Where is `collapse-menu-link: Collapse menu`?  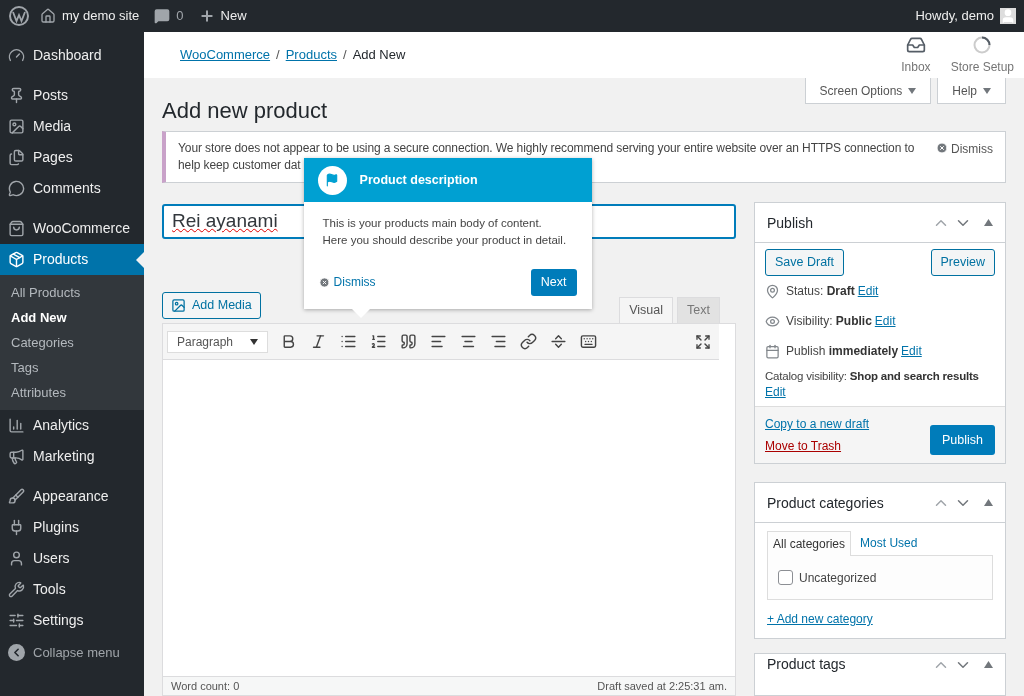 collapse-menu-link: Collapse menu is located at coordinates (76, 652).